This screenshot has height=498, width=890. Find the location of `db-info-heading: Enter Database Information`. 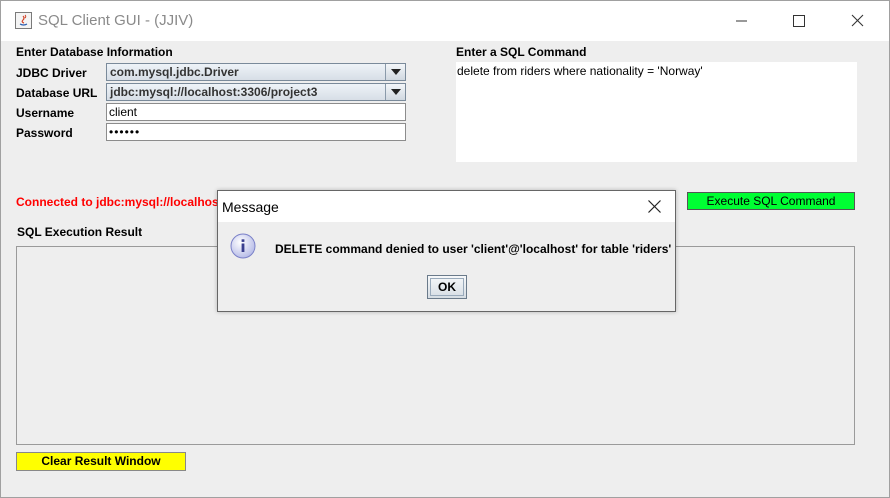

db-info-heading: Enter Database Information is located at coordinates (94, 52).